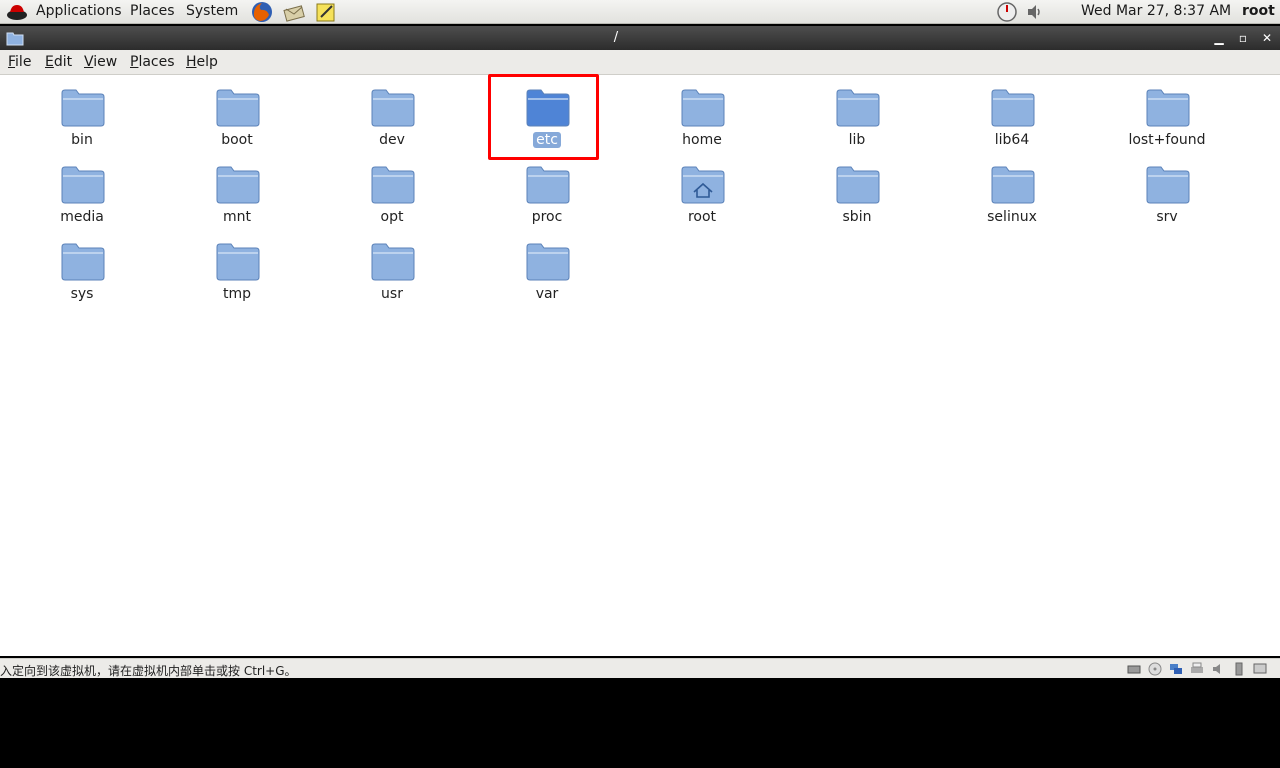 Image resolution: width=1280 pixels, height=768 pixels. I want to click on network-monitor-icon, so click(1007, 12).